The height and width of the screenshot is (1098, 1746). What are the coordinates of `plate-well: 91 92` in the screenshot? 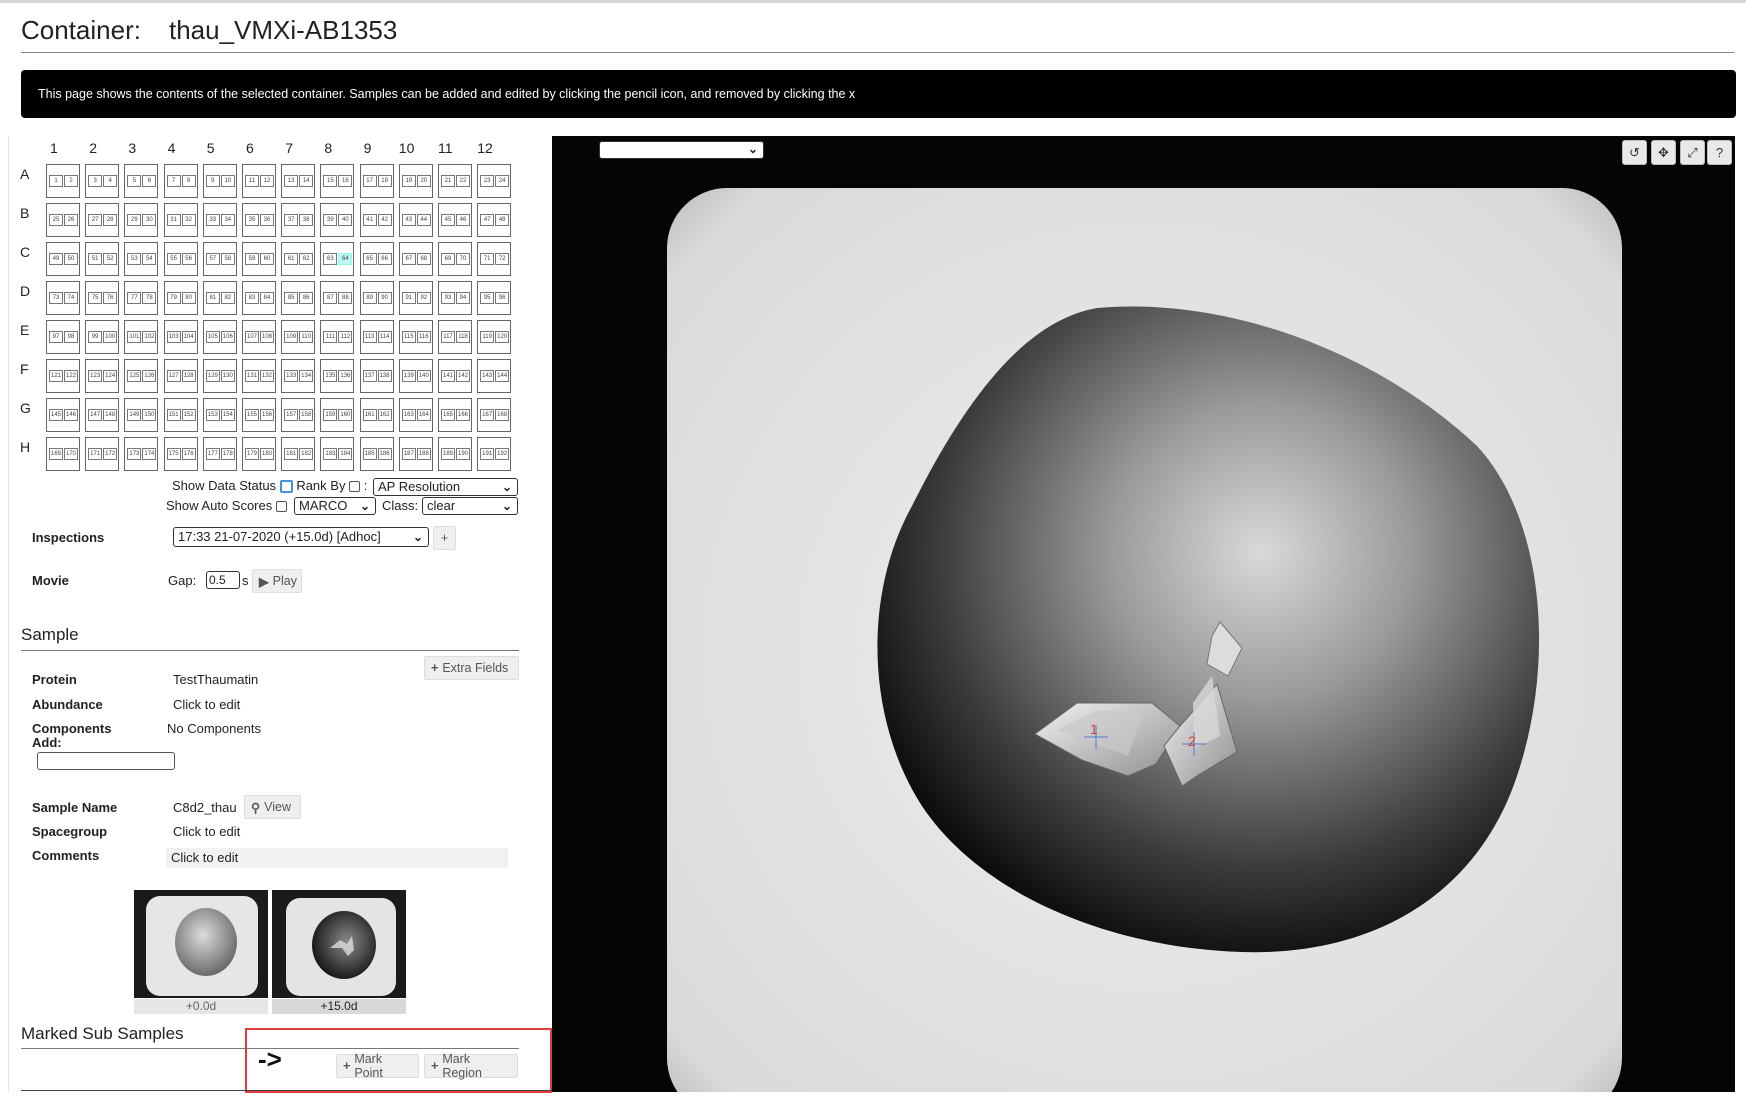 It's located at (415, 298).